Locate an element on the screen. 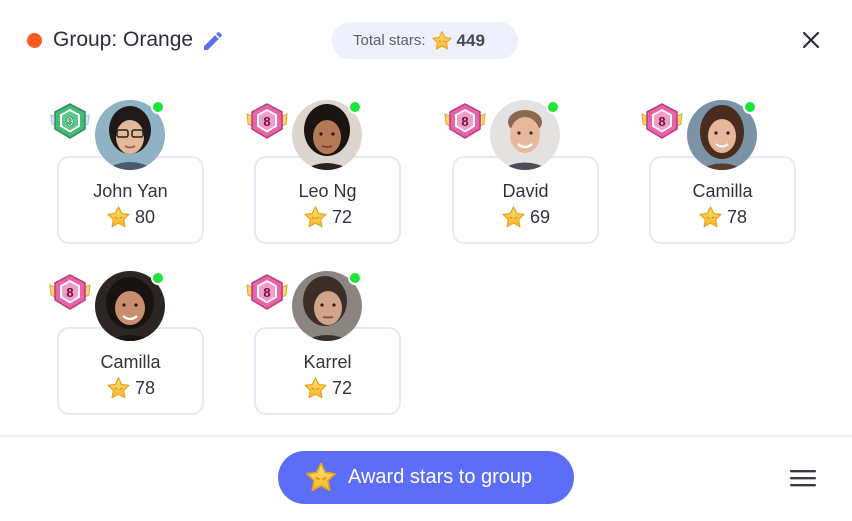 This screenshot has height=521, width=852. pencil-icon is located at coordinates (213, 41).